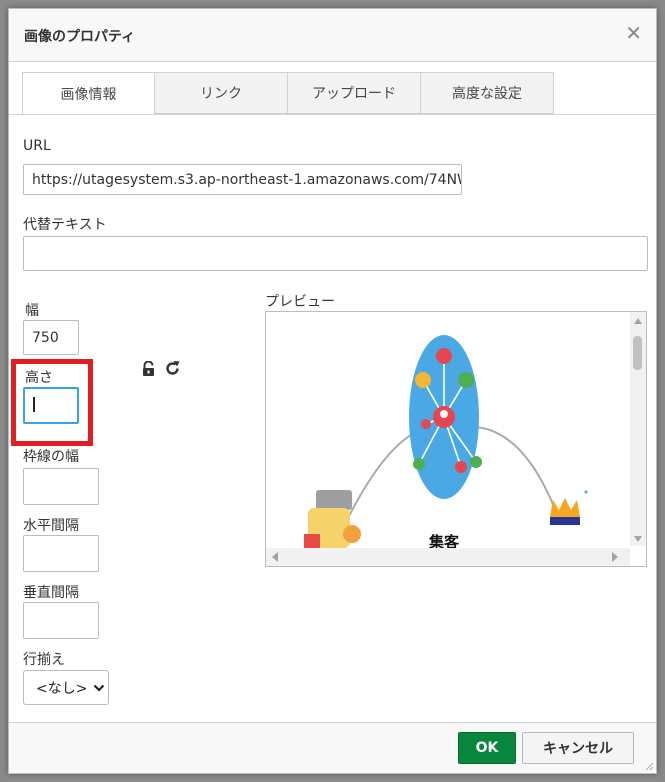  What do you see at coordinates (65, 225) in the screenshot?
I see `alt-text-label: 代替テキスト` at bounding box center [65, 225].